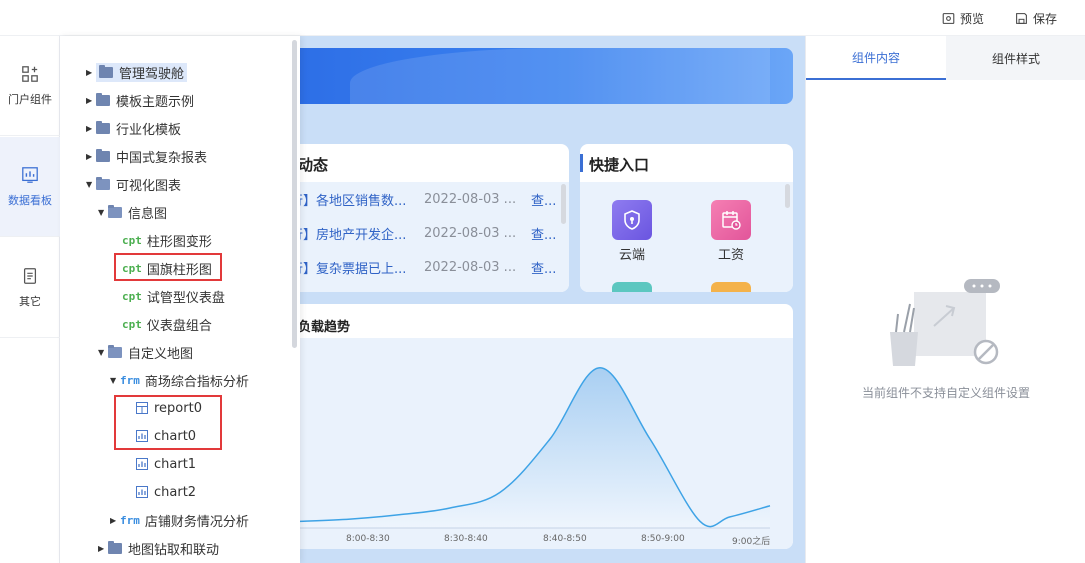 The image size is (1085, 563). Describe the element at coordinates (368, 539) in the screenshot. I see `x-tick-label: 8:00-8:30` at that location.